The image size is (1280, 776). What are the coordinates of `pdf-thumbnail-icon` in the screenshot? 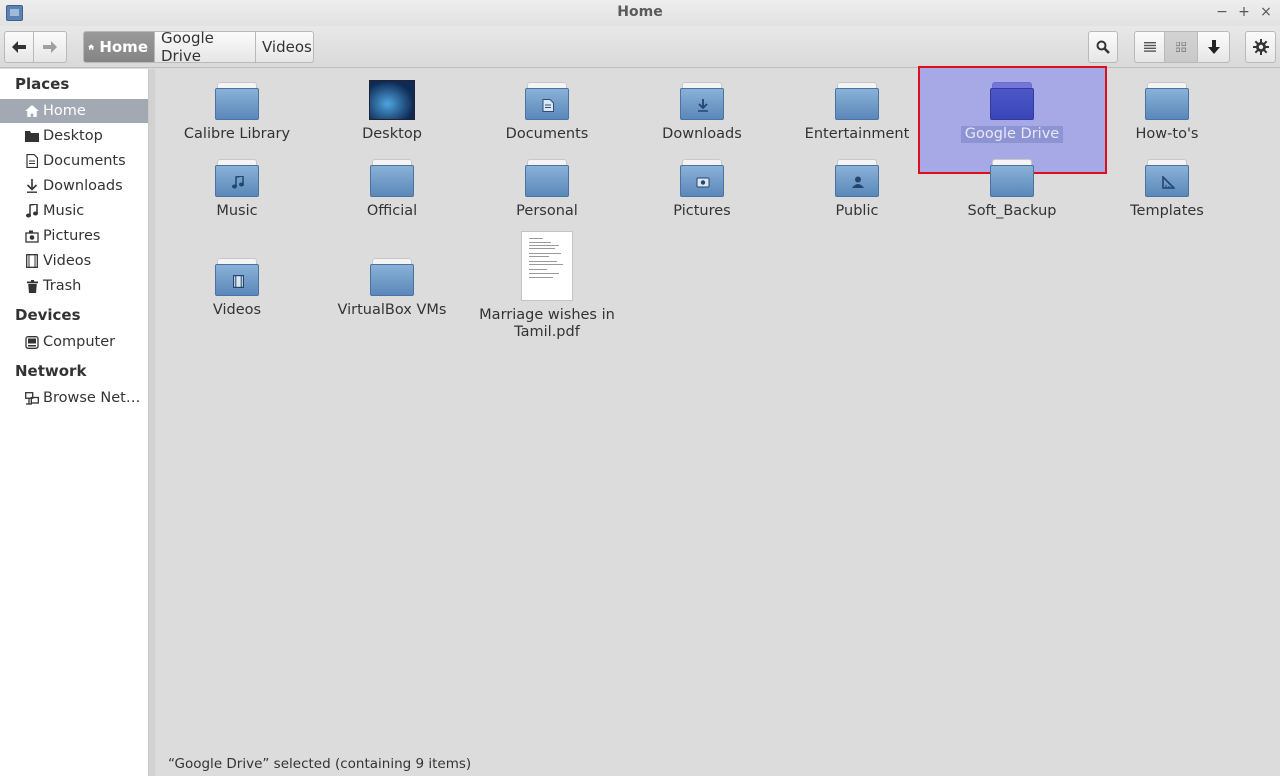 It's located at (547, 266).